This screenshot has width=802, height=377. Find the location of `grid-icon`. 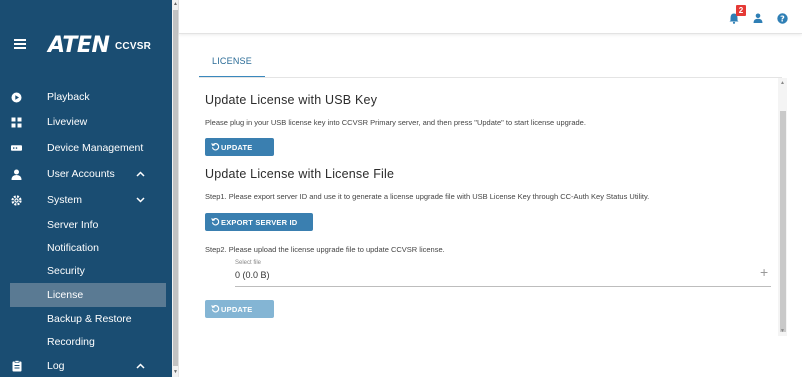

grid-icon is located at coordinates (16, 122).